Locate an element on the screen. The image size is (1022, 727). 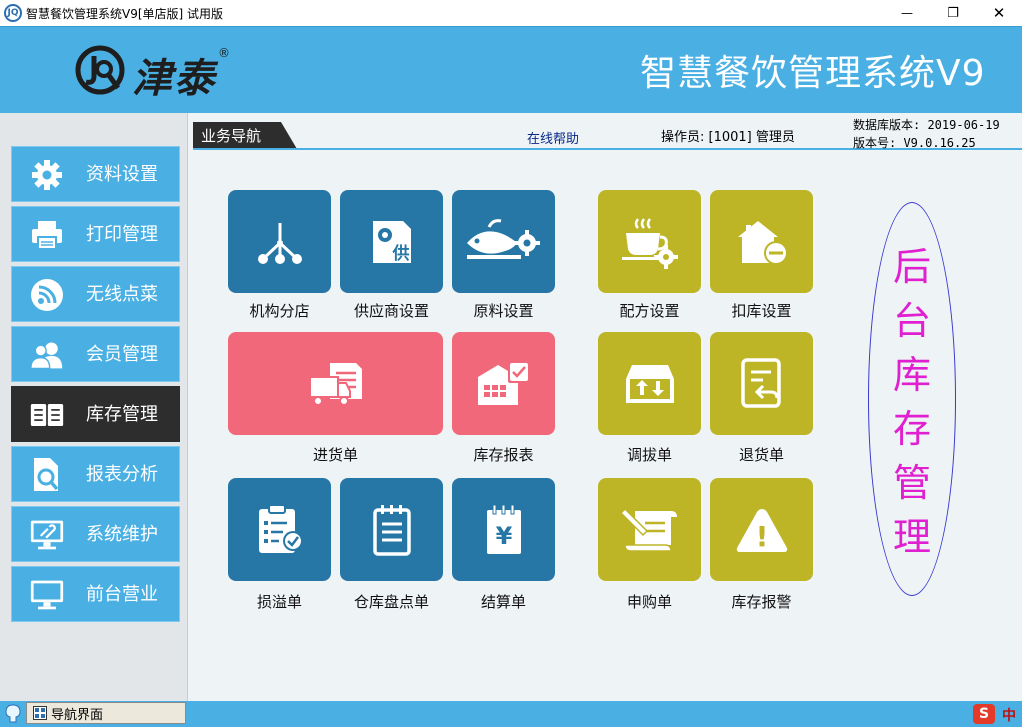
tile-branch-org is located at coordinates (279, 241).